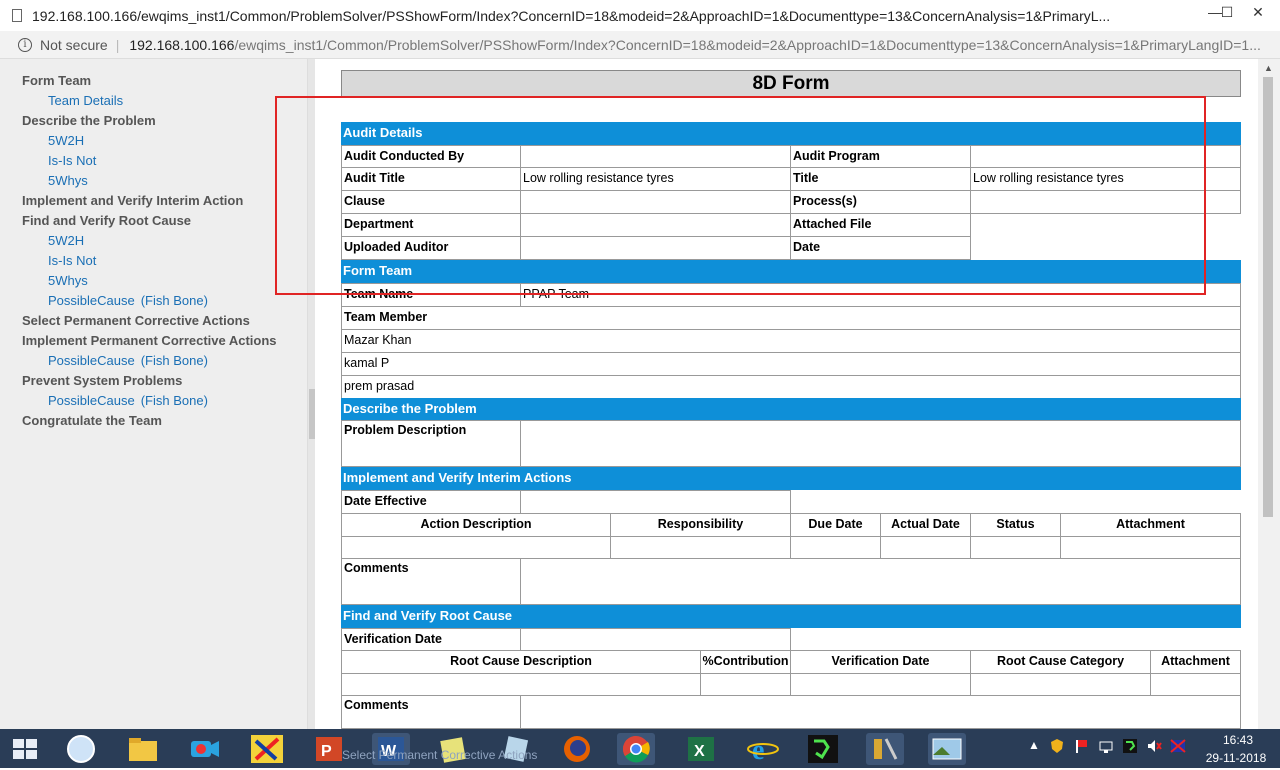 This screenshot has height=770, width=1280. Describe the element at coordinates (1057, 747) in the screenshot. I see `tray-shield-icon` at that location.